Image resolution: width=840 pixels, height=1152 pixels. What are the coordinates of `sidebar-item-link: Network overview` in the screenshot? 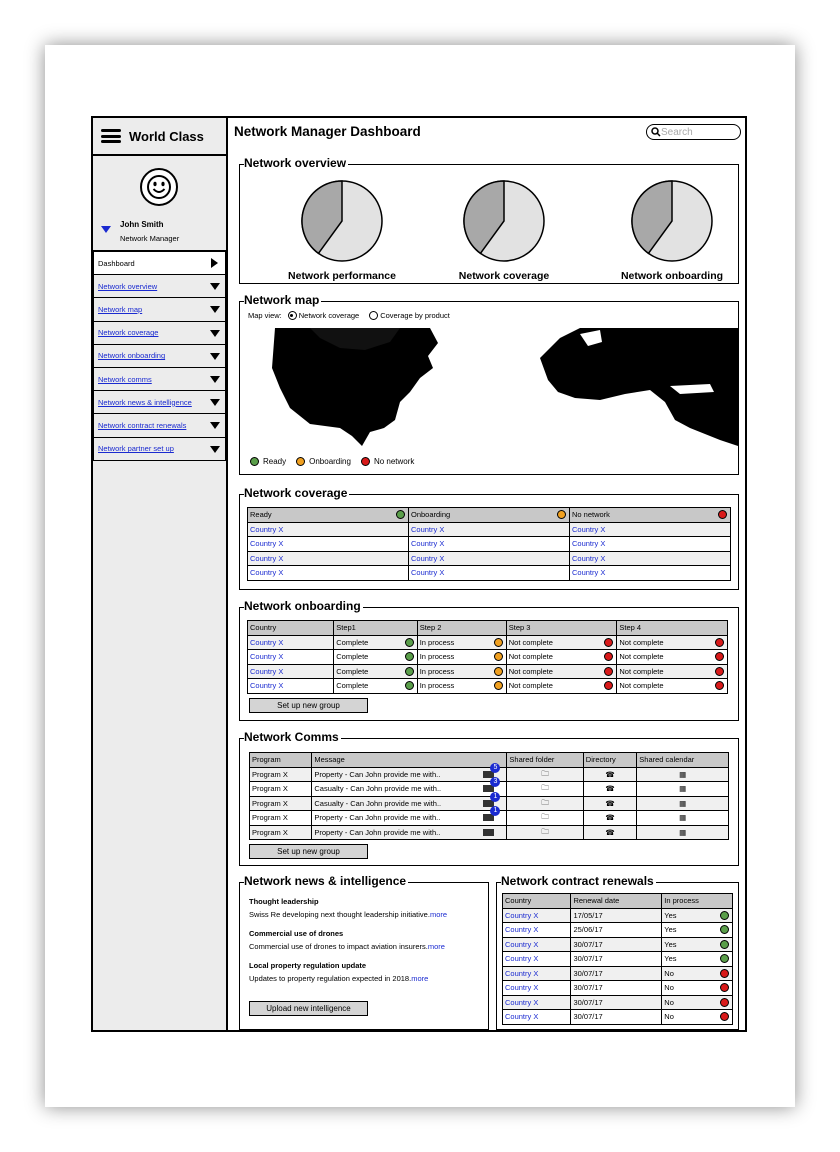 It's located at (127, 286).